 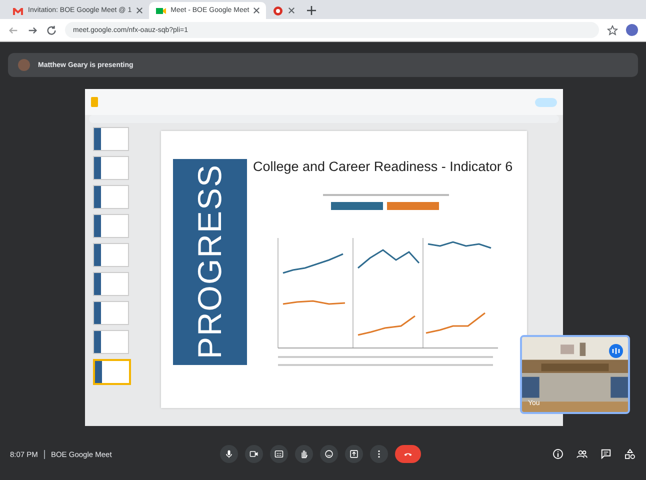 What do you see at coordinates (612, 30) in the screenshot?
I see `bookmark-icon` at bounding box center [612, 30].